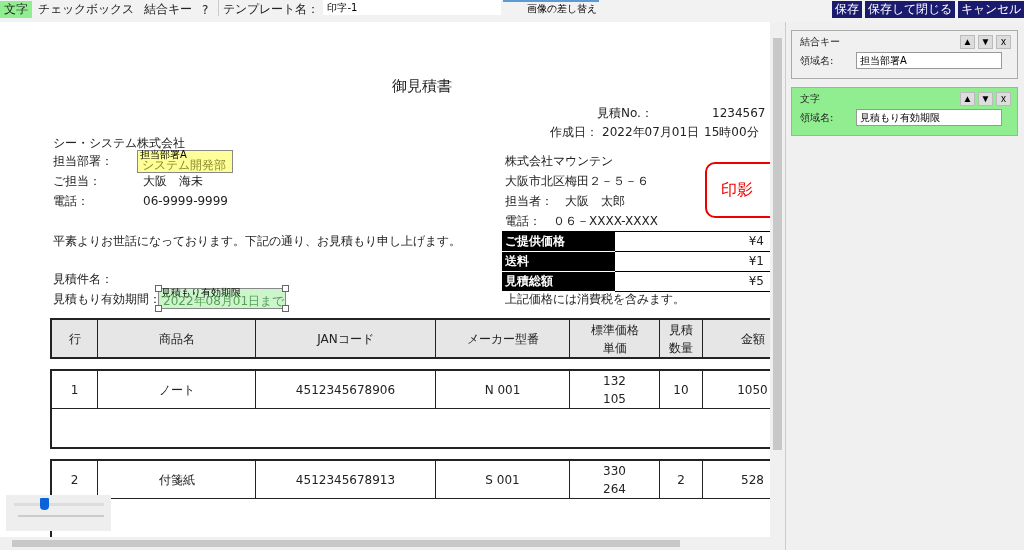  Describe the element at coordinates (820, 42) in the screenshot. I see `card-title: 結合キー` at that location.